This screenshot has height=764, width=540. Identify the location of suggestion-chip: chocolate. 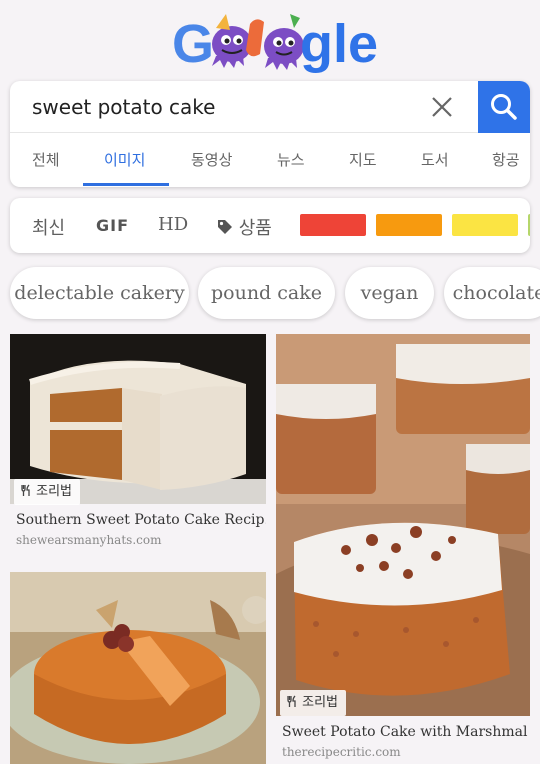
(492, 293).